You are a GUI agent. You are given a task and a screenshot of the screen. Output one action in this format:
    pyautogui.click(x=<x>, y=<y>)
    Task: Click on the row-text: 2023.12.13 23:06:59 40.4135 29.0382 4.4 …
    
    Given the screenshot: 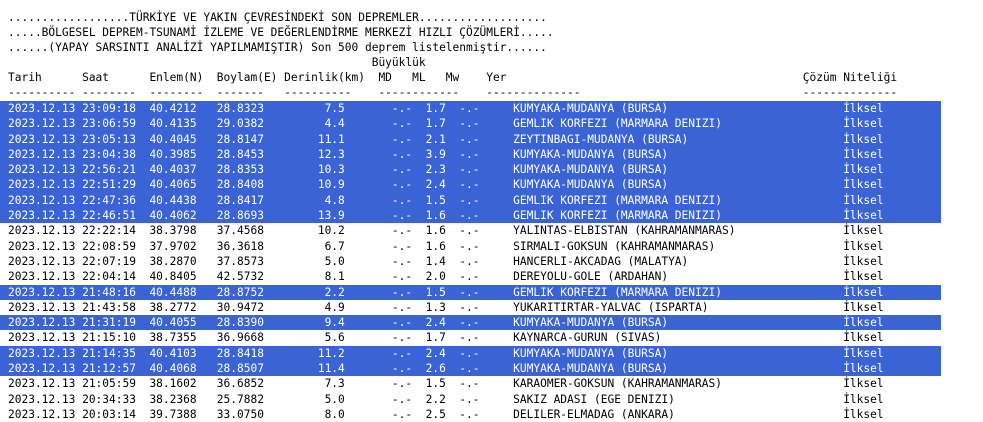 What is the action you would take?
    pyautogui.click(x=446, y=124)
    